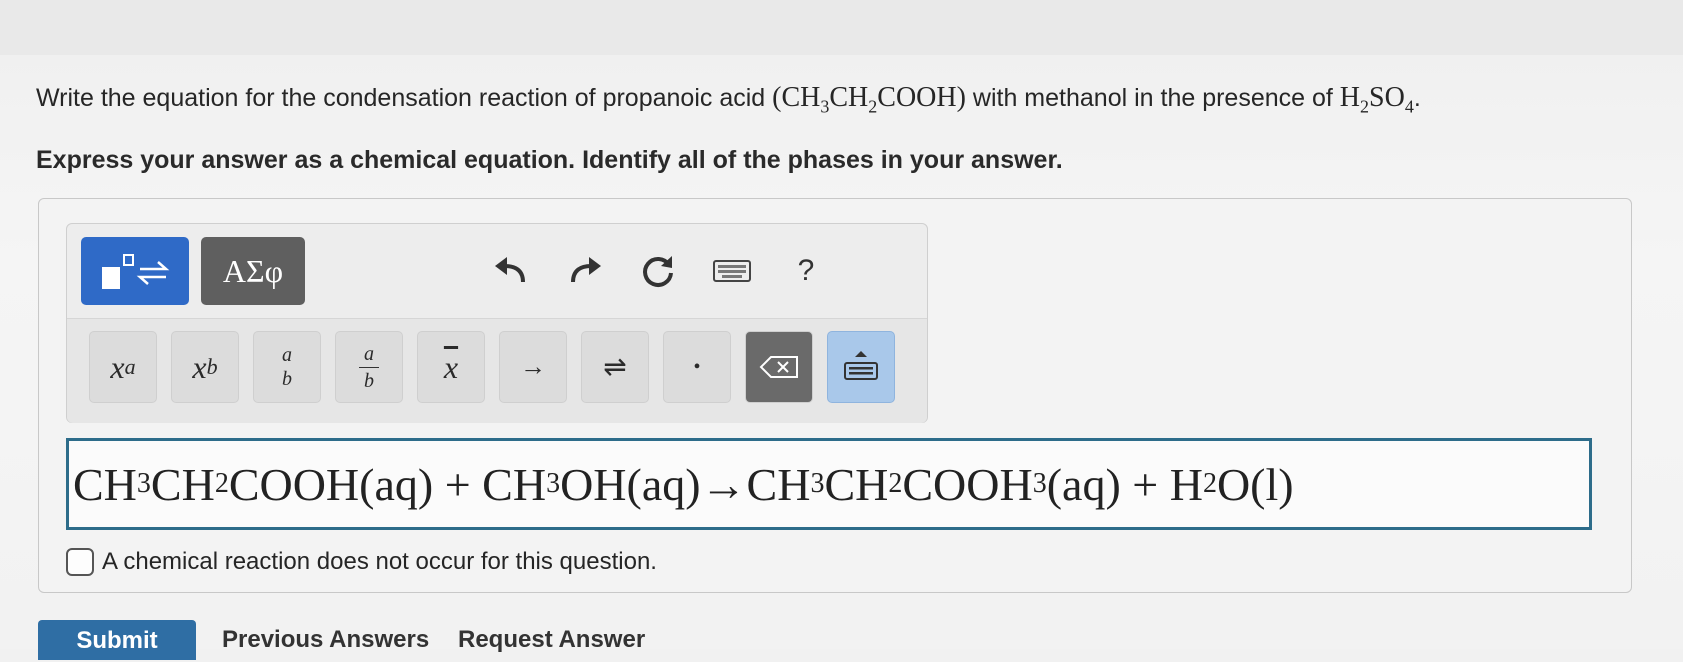 The height and width of the screenshot is (662, 1683). I want to click on reset-button, so click(658, 271).